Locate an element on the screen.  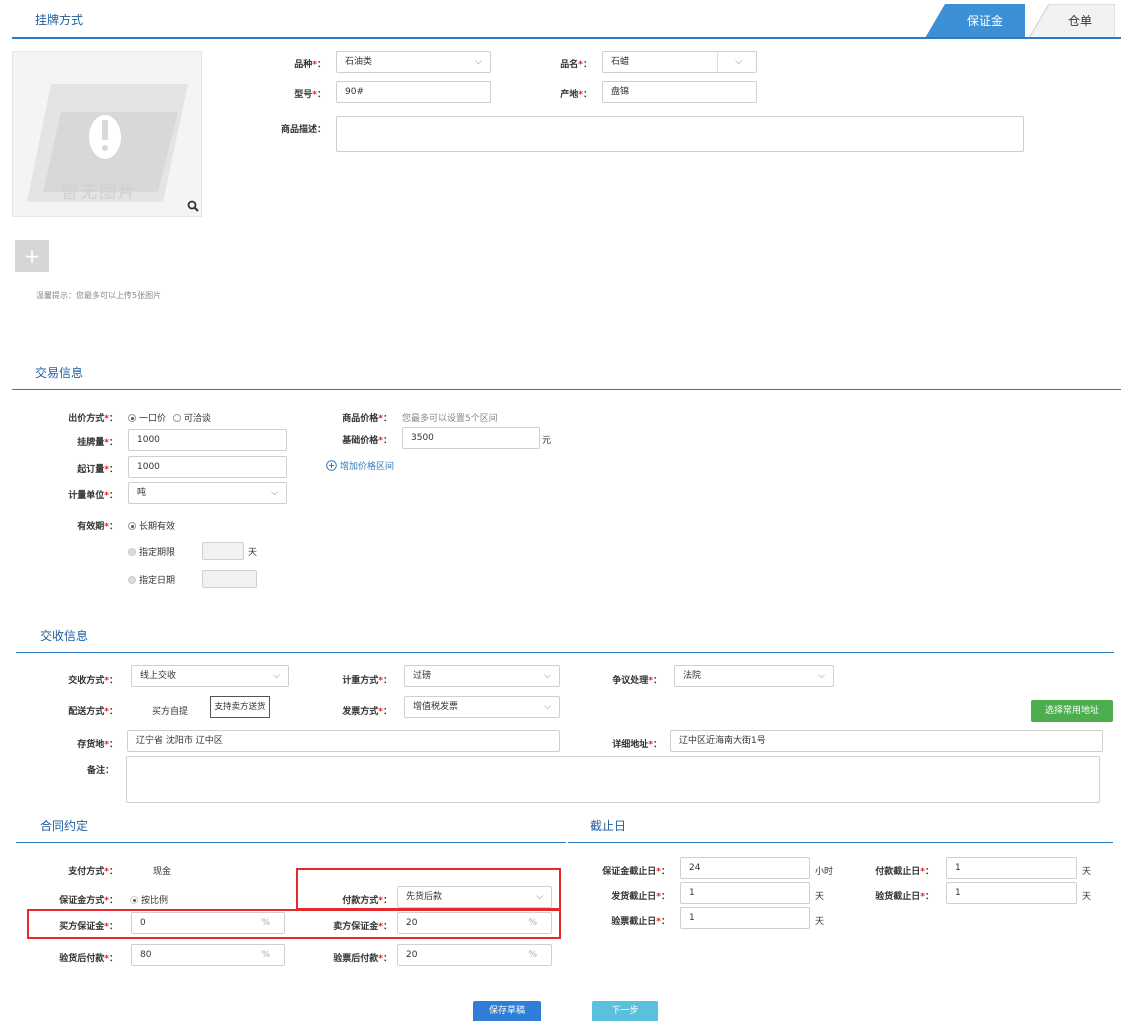
invoice-label: 发票方式*： is located at coordinates (367, 712).